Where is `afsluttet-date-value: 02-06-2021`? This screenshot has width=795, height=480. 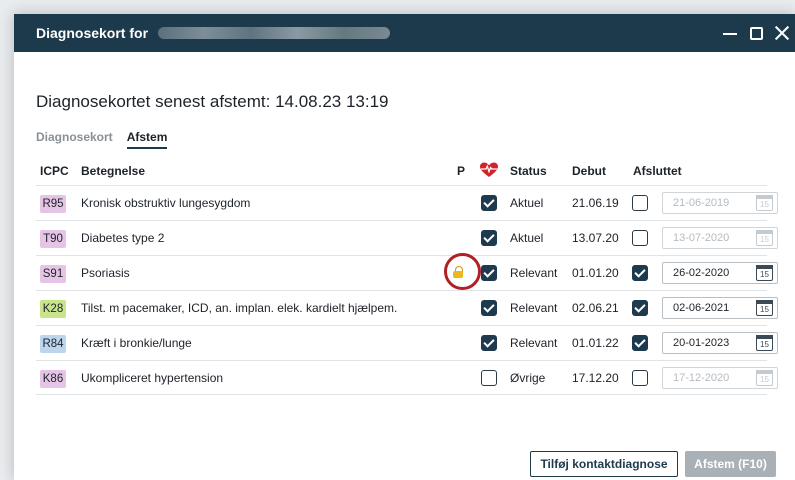 afsluttet-date-value: 02-06-2021 is located at coordinates (701, 308).